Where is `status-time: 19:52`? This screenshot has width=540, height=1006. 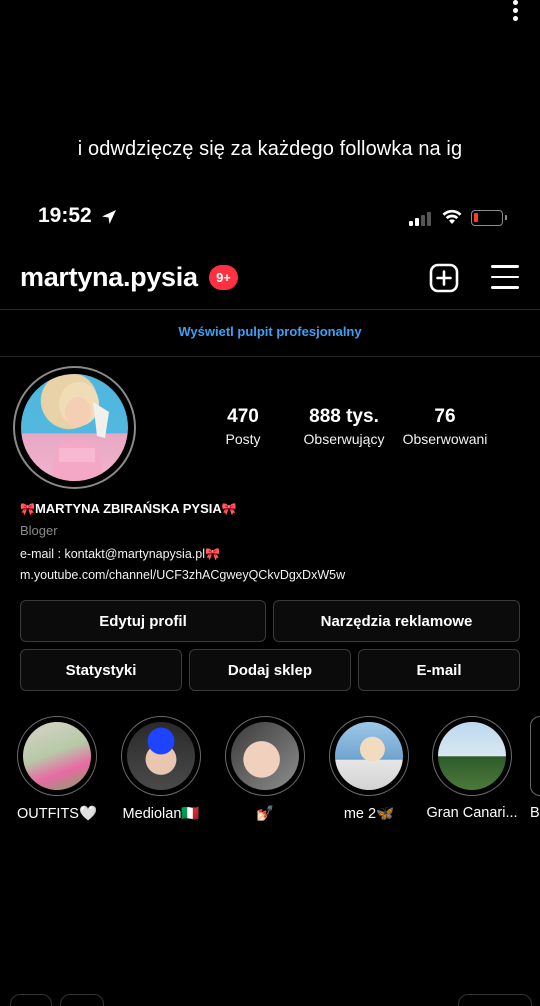 status-time: 19:52 is located at coordinates (65, 215).